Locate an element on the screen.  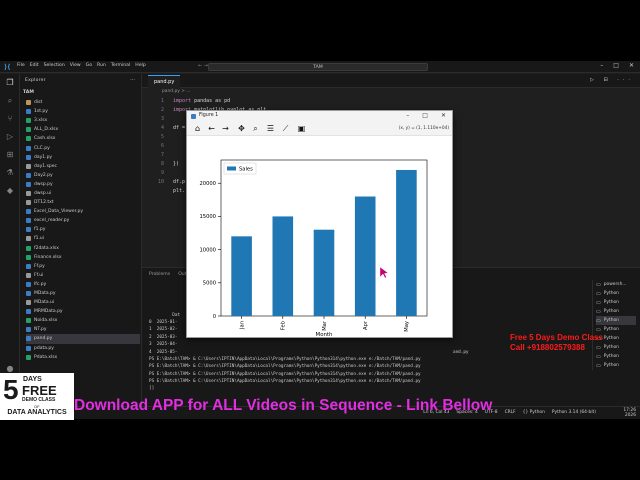
file-item: 1st.py is located at coordinates (83, 111).